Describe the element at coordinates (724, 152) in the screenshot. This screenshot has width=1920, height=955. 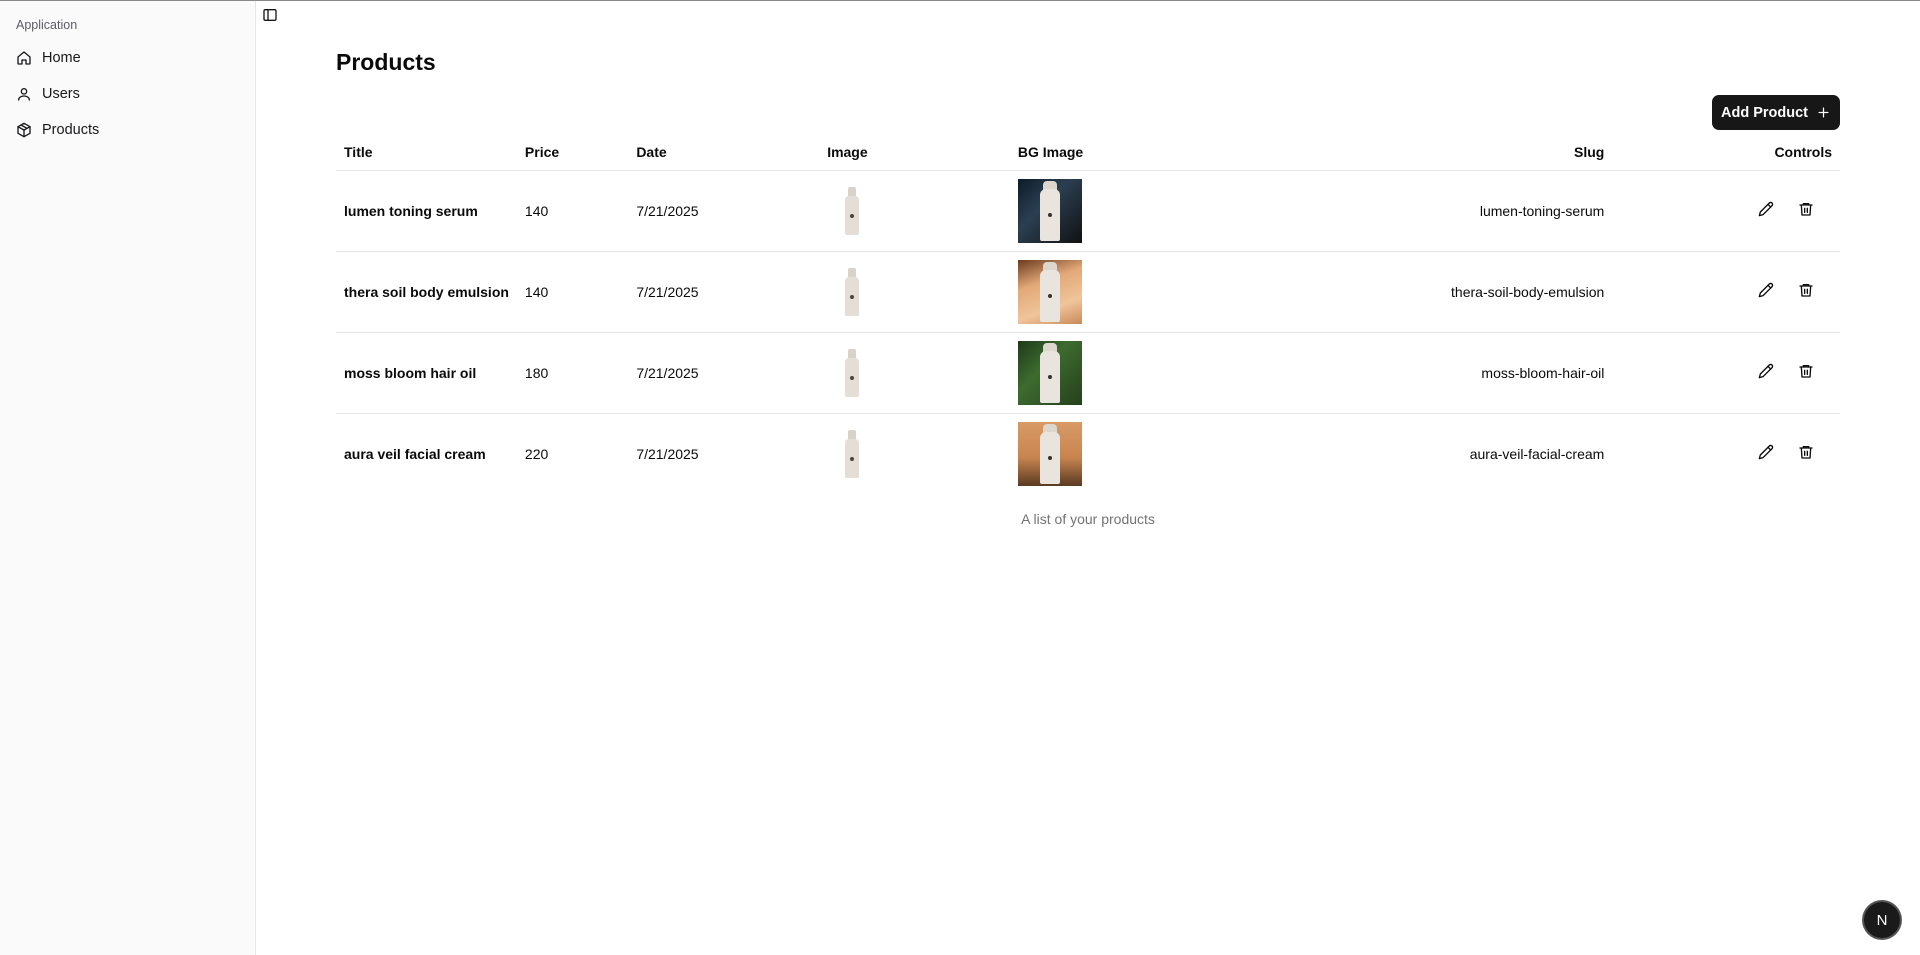
I see `column-header-date: Date` at that location.